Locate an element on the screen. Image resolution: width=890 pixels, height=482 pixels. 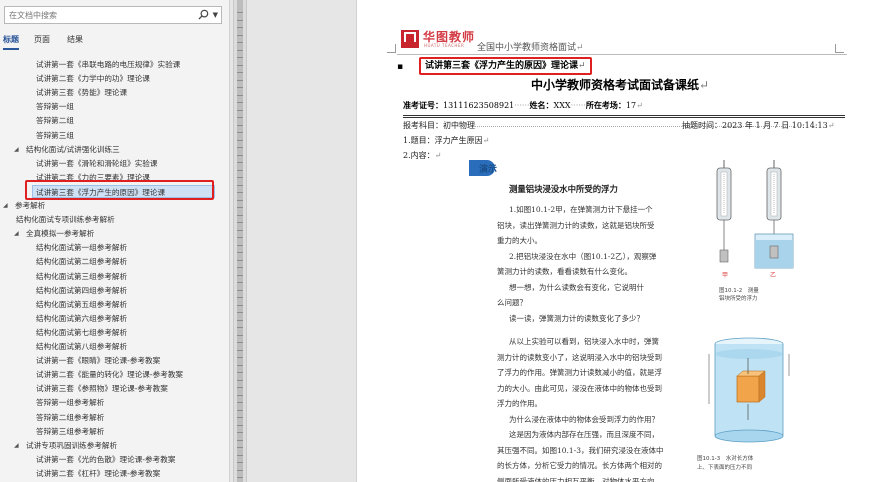
textbook-line: 的长方体，分析它受力的情况。长方体两个相对的 is located at coordinates (579, 465).